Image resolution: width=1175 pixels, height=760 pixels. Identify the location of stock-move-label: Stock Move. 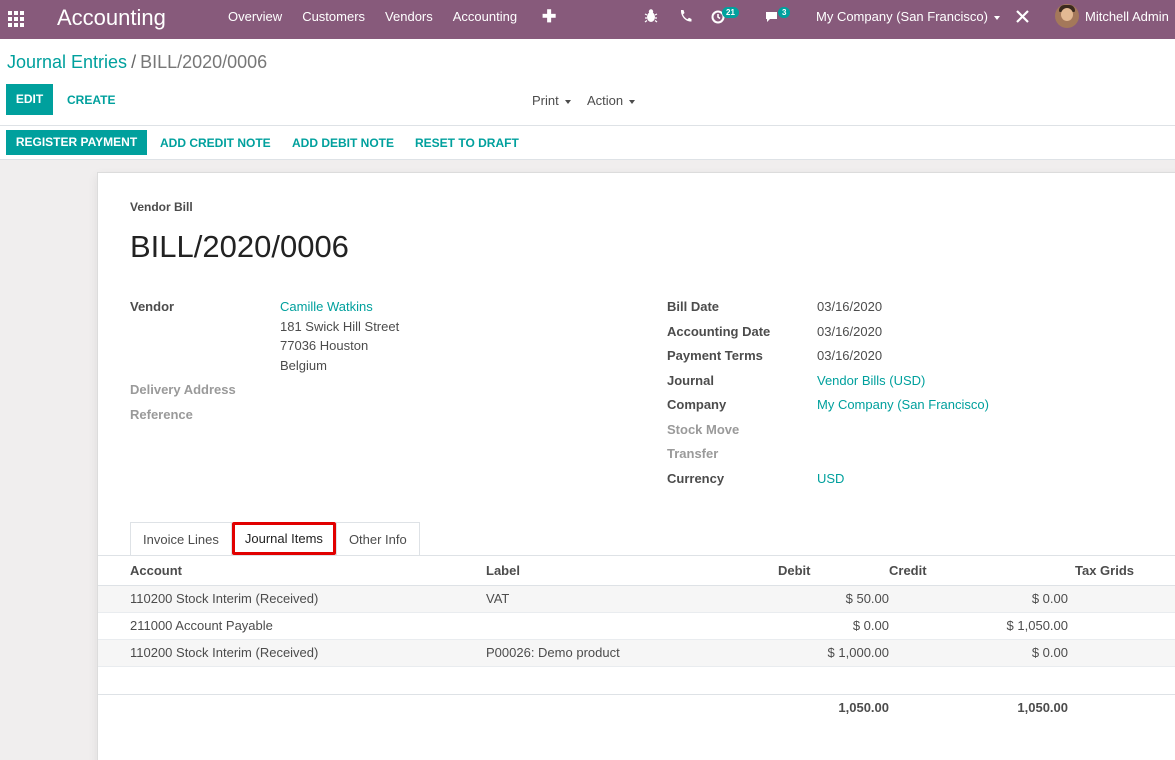
(703, 429).